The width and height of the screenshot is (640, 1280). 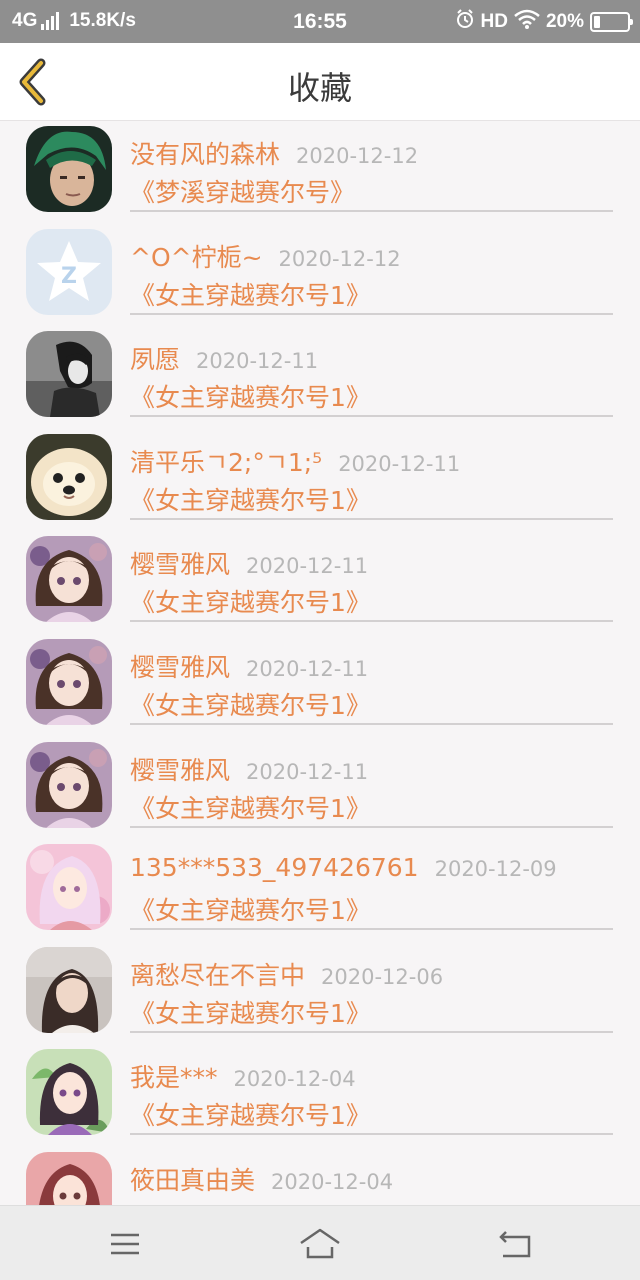 I want to click on list-item: 没有风的森林 2020-12-12 《梦溪穿越赛尔号》, so click(x=320, y=172).